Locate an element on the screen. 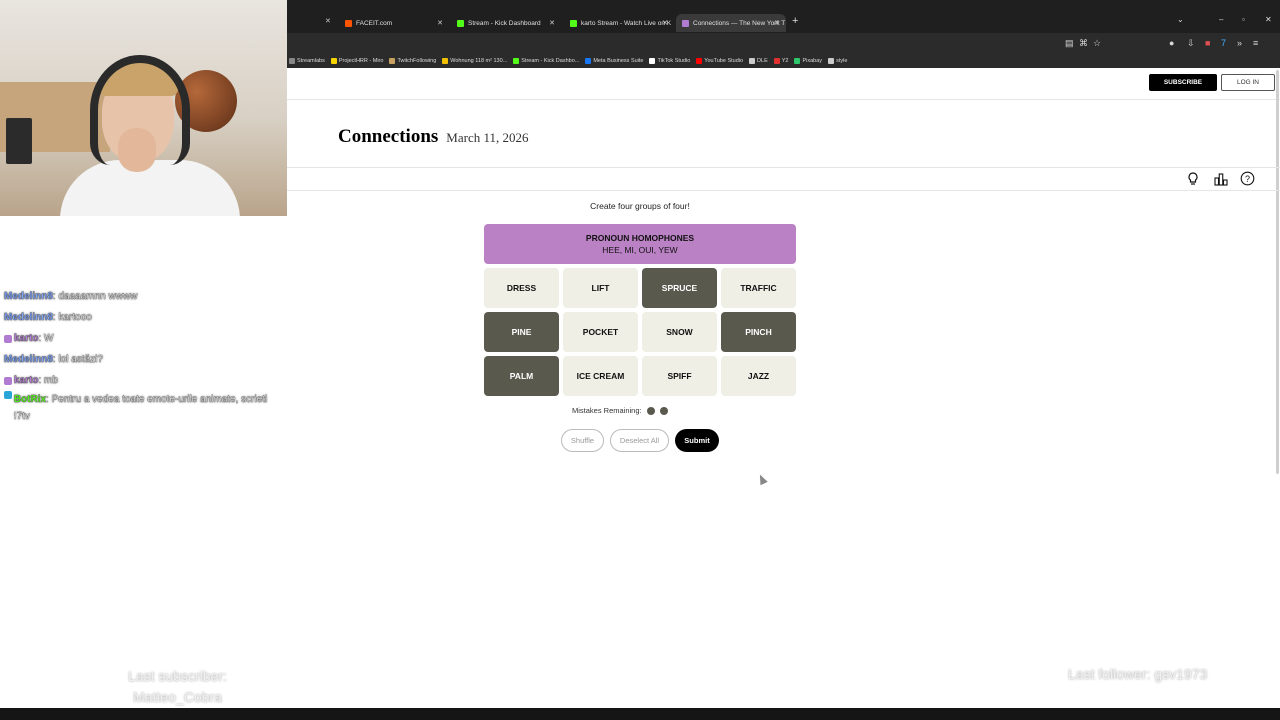 The height and width of the screenshot is (720, 1280). tab-faceit: FACEIT.com ✕ is located at coordinates (394, 23).